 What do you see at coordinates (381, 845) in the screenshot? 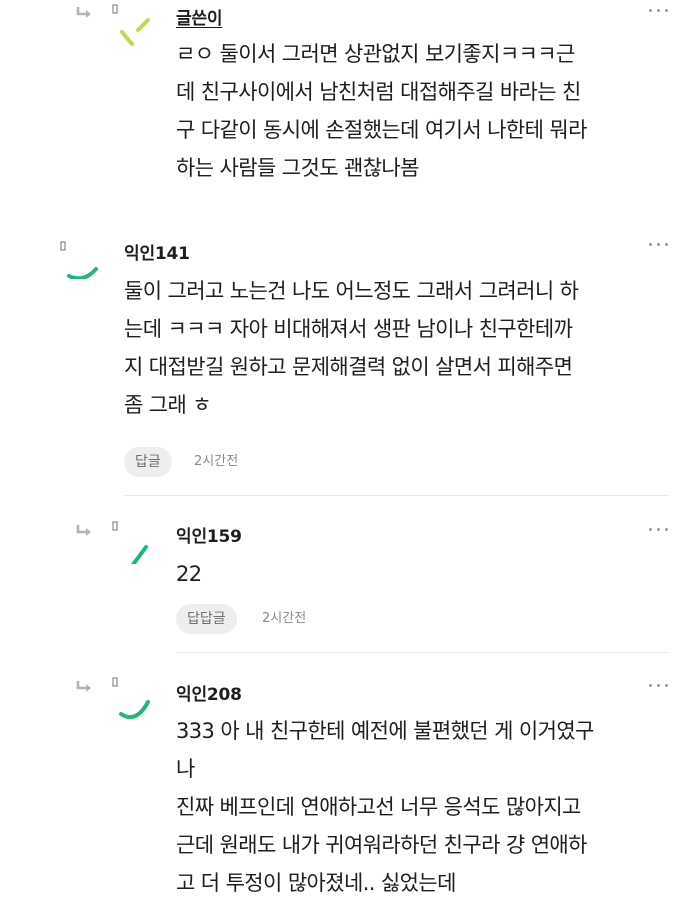
I see `comment-line: 근데 원래도 내가 귀여워라하던 친구라 걍 연애하` at bounding box center [381, 845].